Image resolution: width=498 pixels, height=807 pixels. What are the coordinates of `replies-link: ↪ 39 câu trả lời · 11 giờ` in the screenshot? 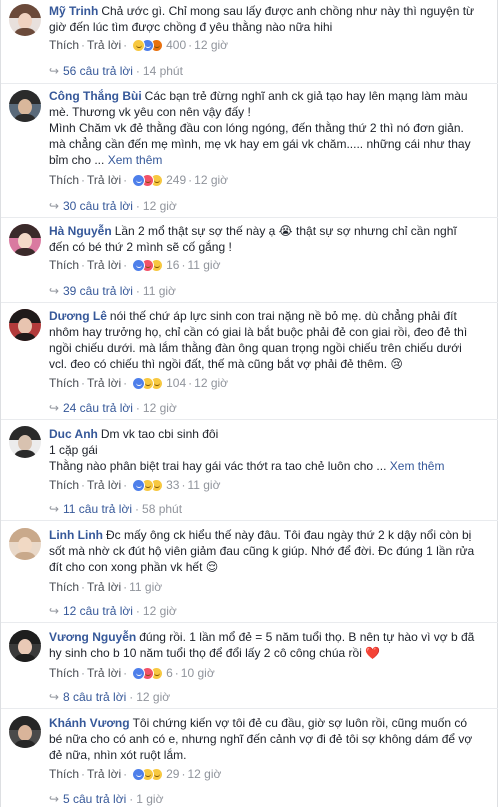 It's located at (112, 291).